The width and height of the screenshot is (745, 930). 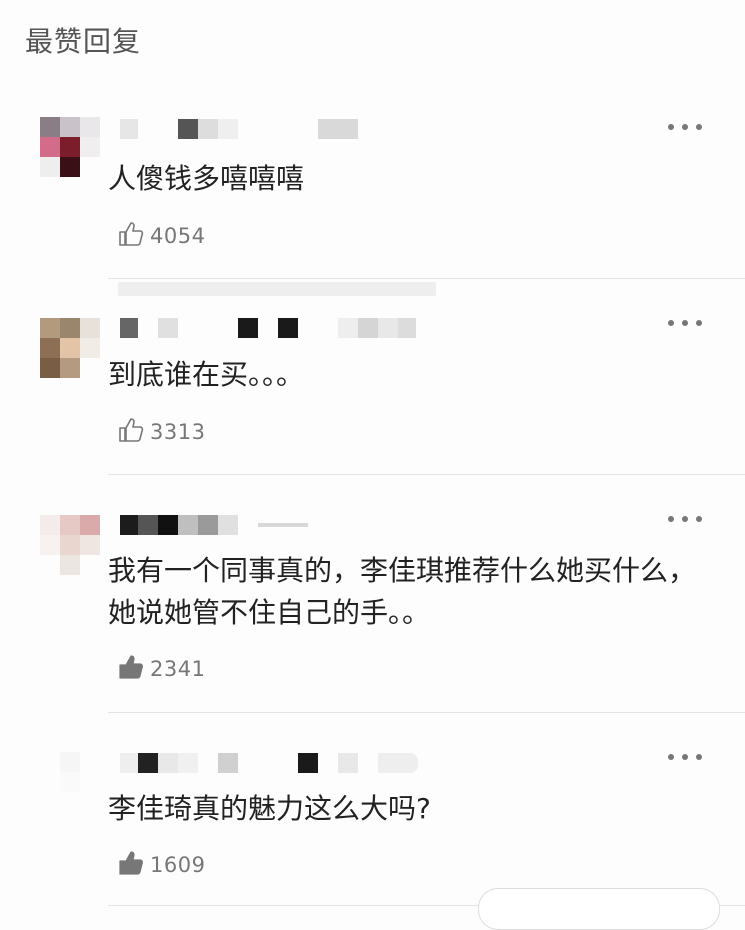 What do you see at coordinates (277, 289) in the screenshot?
I see `redacted-bar` at bounding box center [277, 289].